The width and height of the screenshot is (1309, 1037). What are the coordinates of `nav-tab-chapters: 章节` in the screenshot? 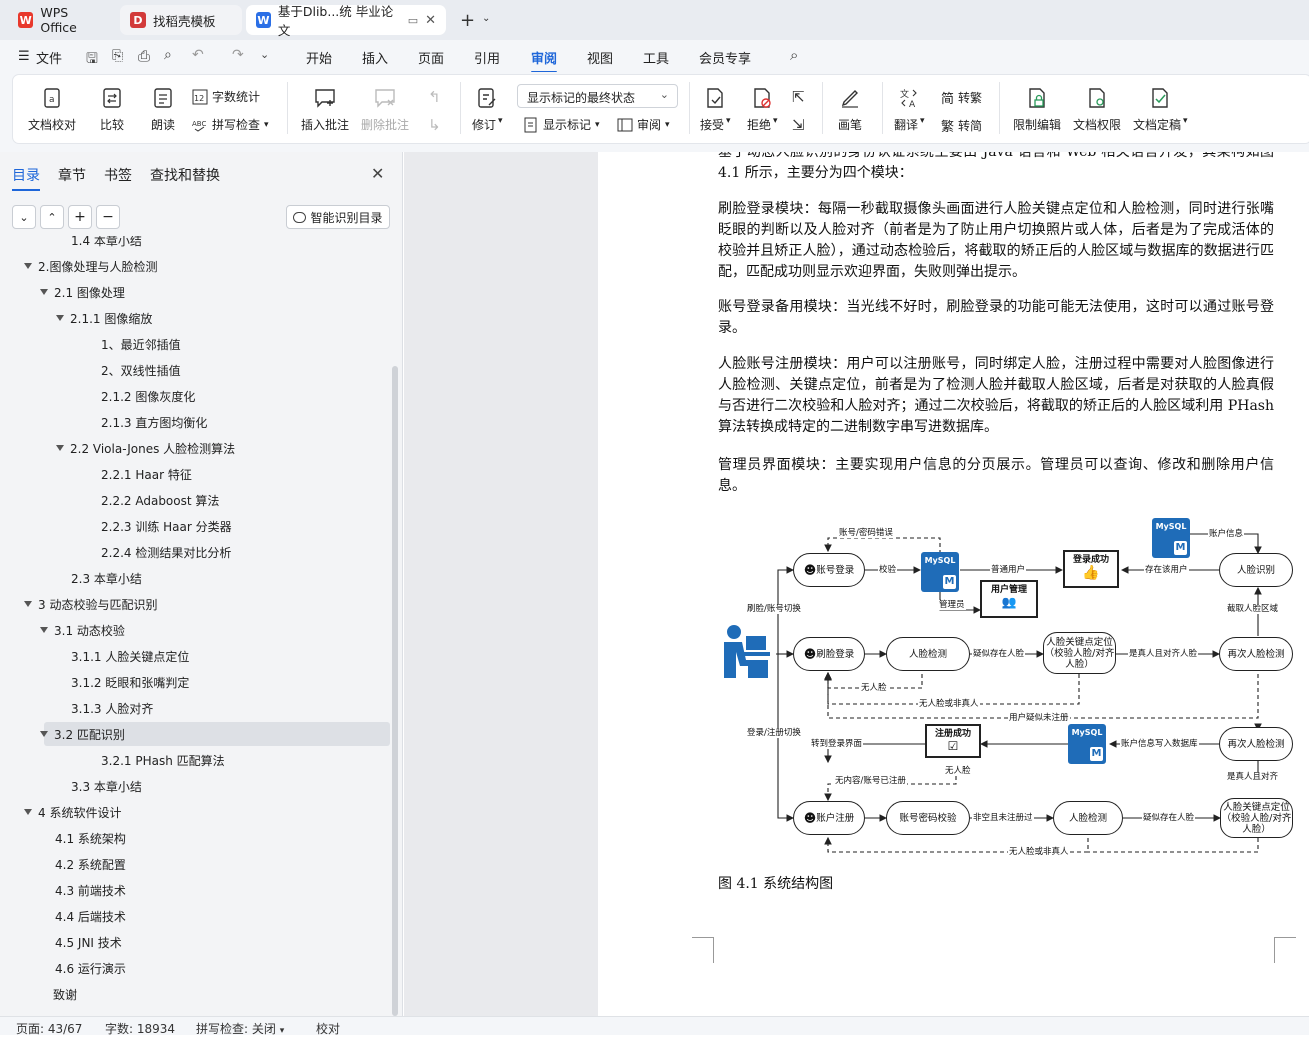 It's located at (72, 175).